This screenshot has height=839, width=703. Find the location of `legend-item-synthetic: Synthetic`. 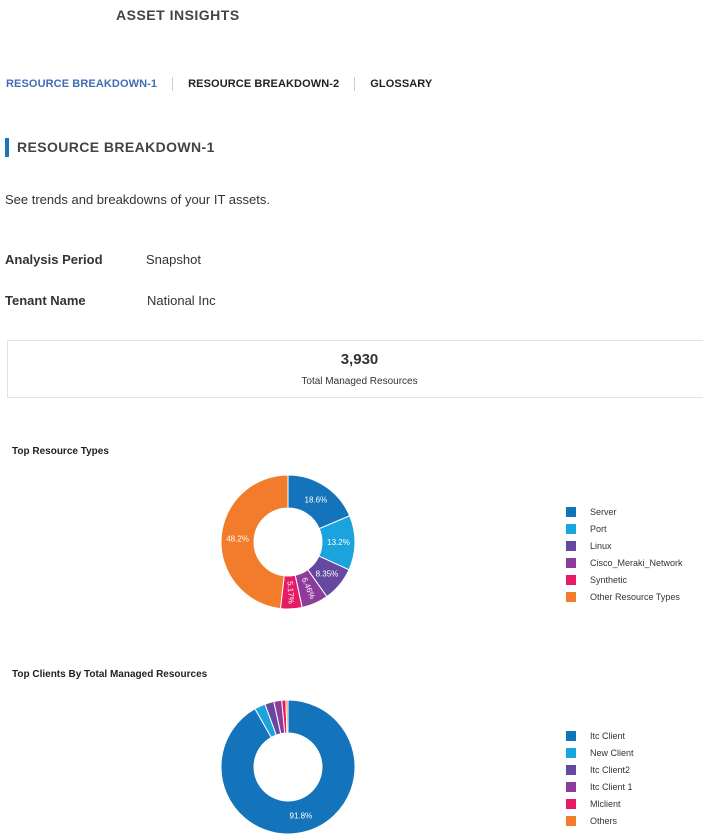

legend-item-synthetic: Synthetic is located at coordinates (624, 579).